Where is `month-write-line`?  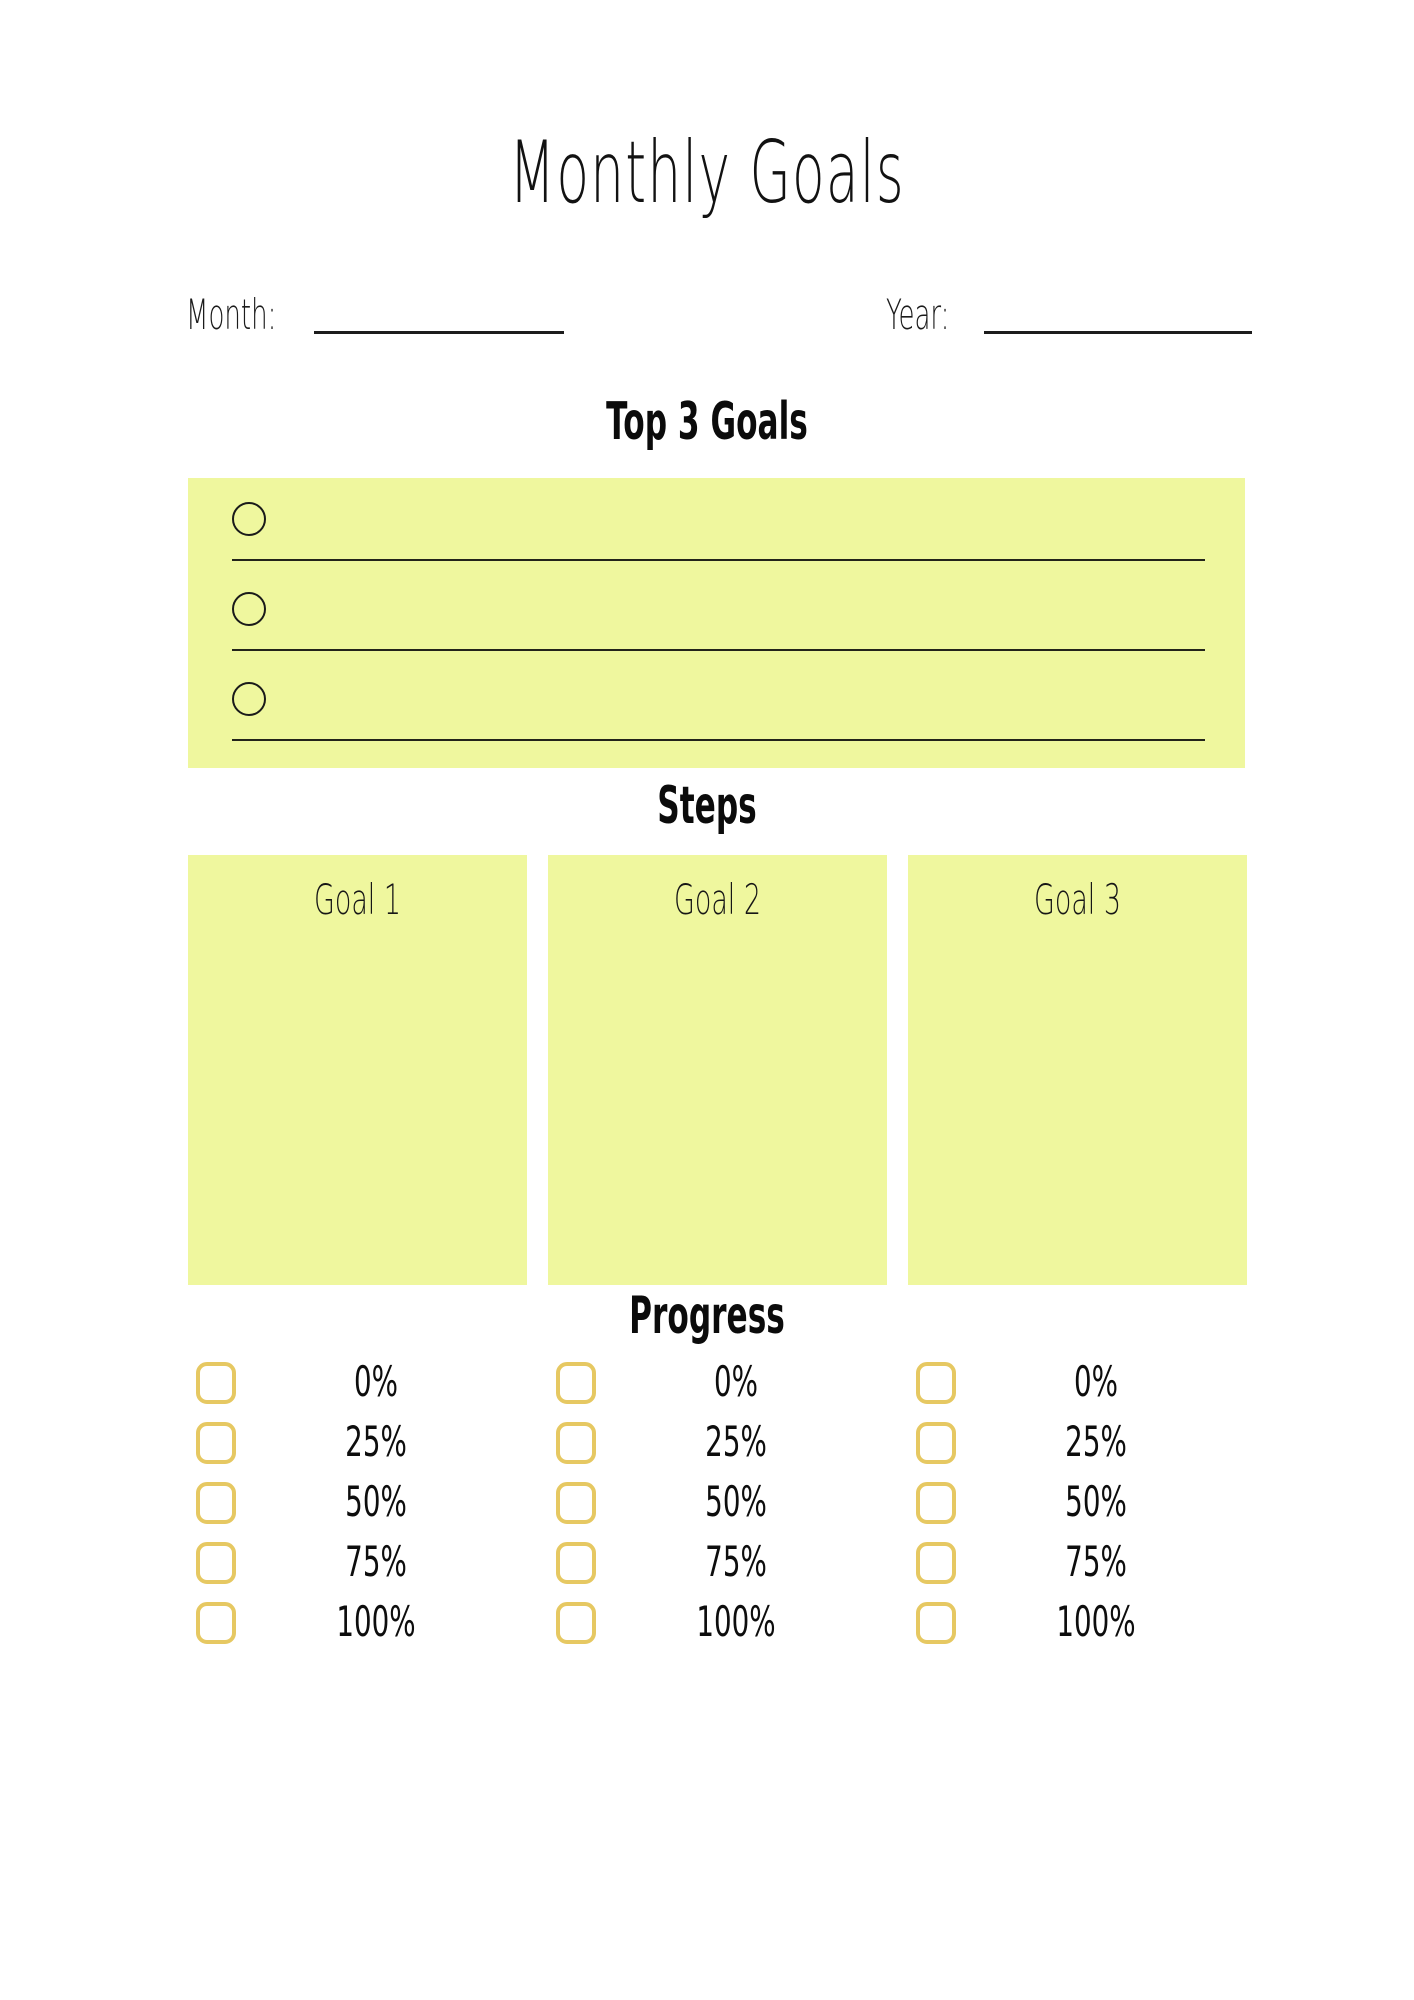 month-write-line is located at coordinates (439, 332).